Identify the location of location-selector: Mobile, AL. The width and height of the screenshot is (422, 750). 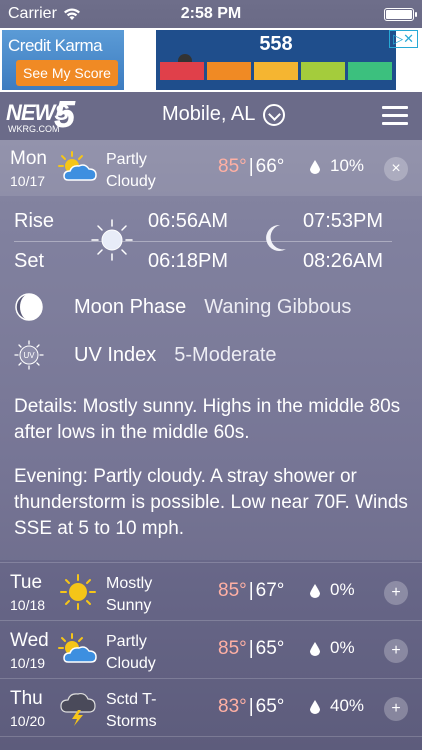
(224, 114).